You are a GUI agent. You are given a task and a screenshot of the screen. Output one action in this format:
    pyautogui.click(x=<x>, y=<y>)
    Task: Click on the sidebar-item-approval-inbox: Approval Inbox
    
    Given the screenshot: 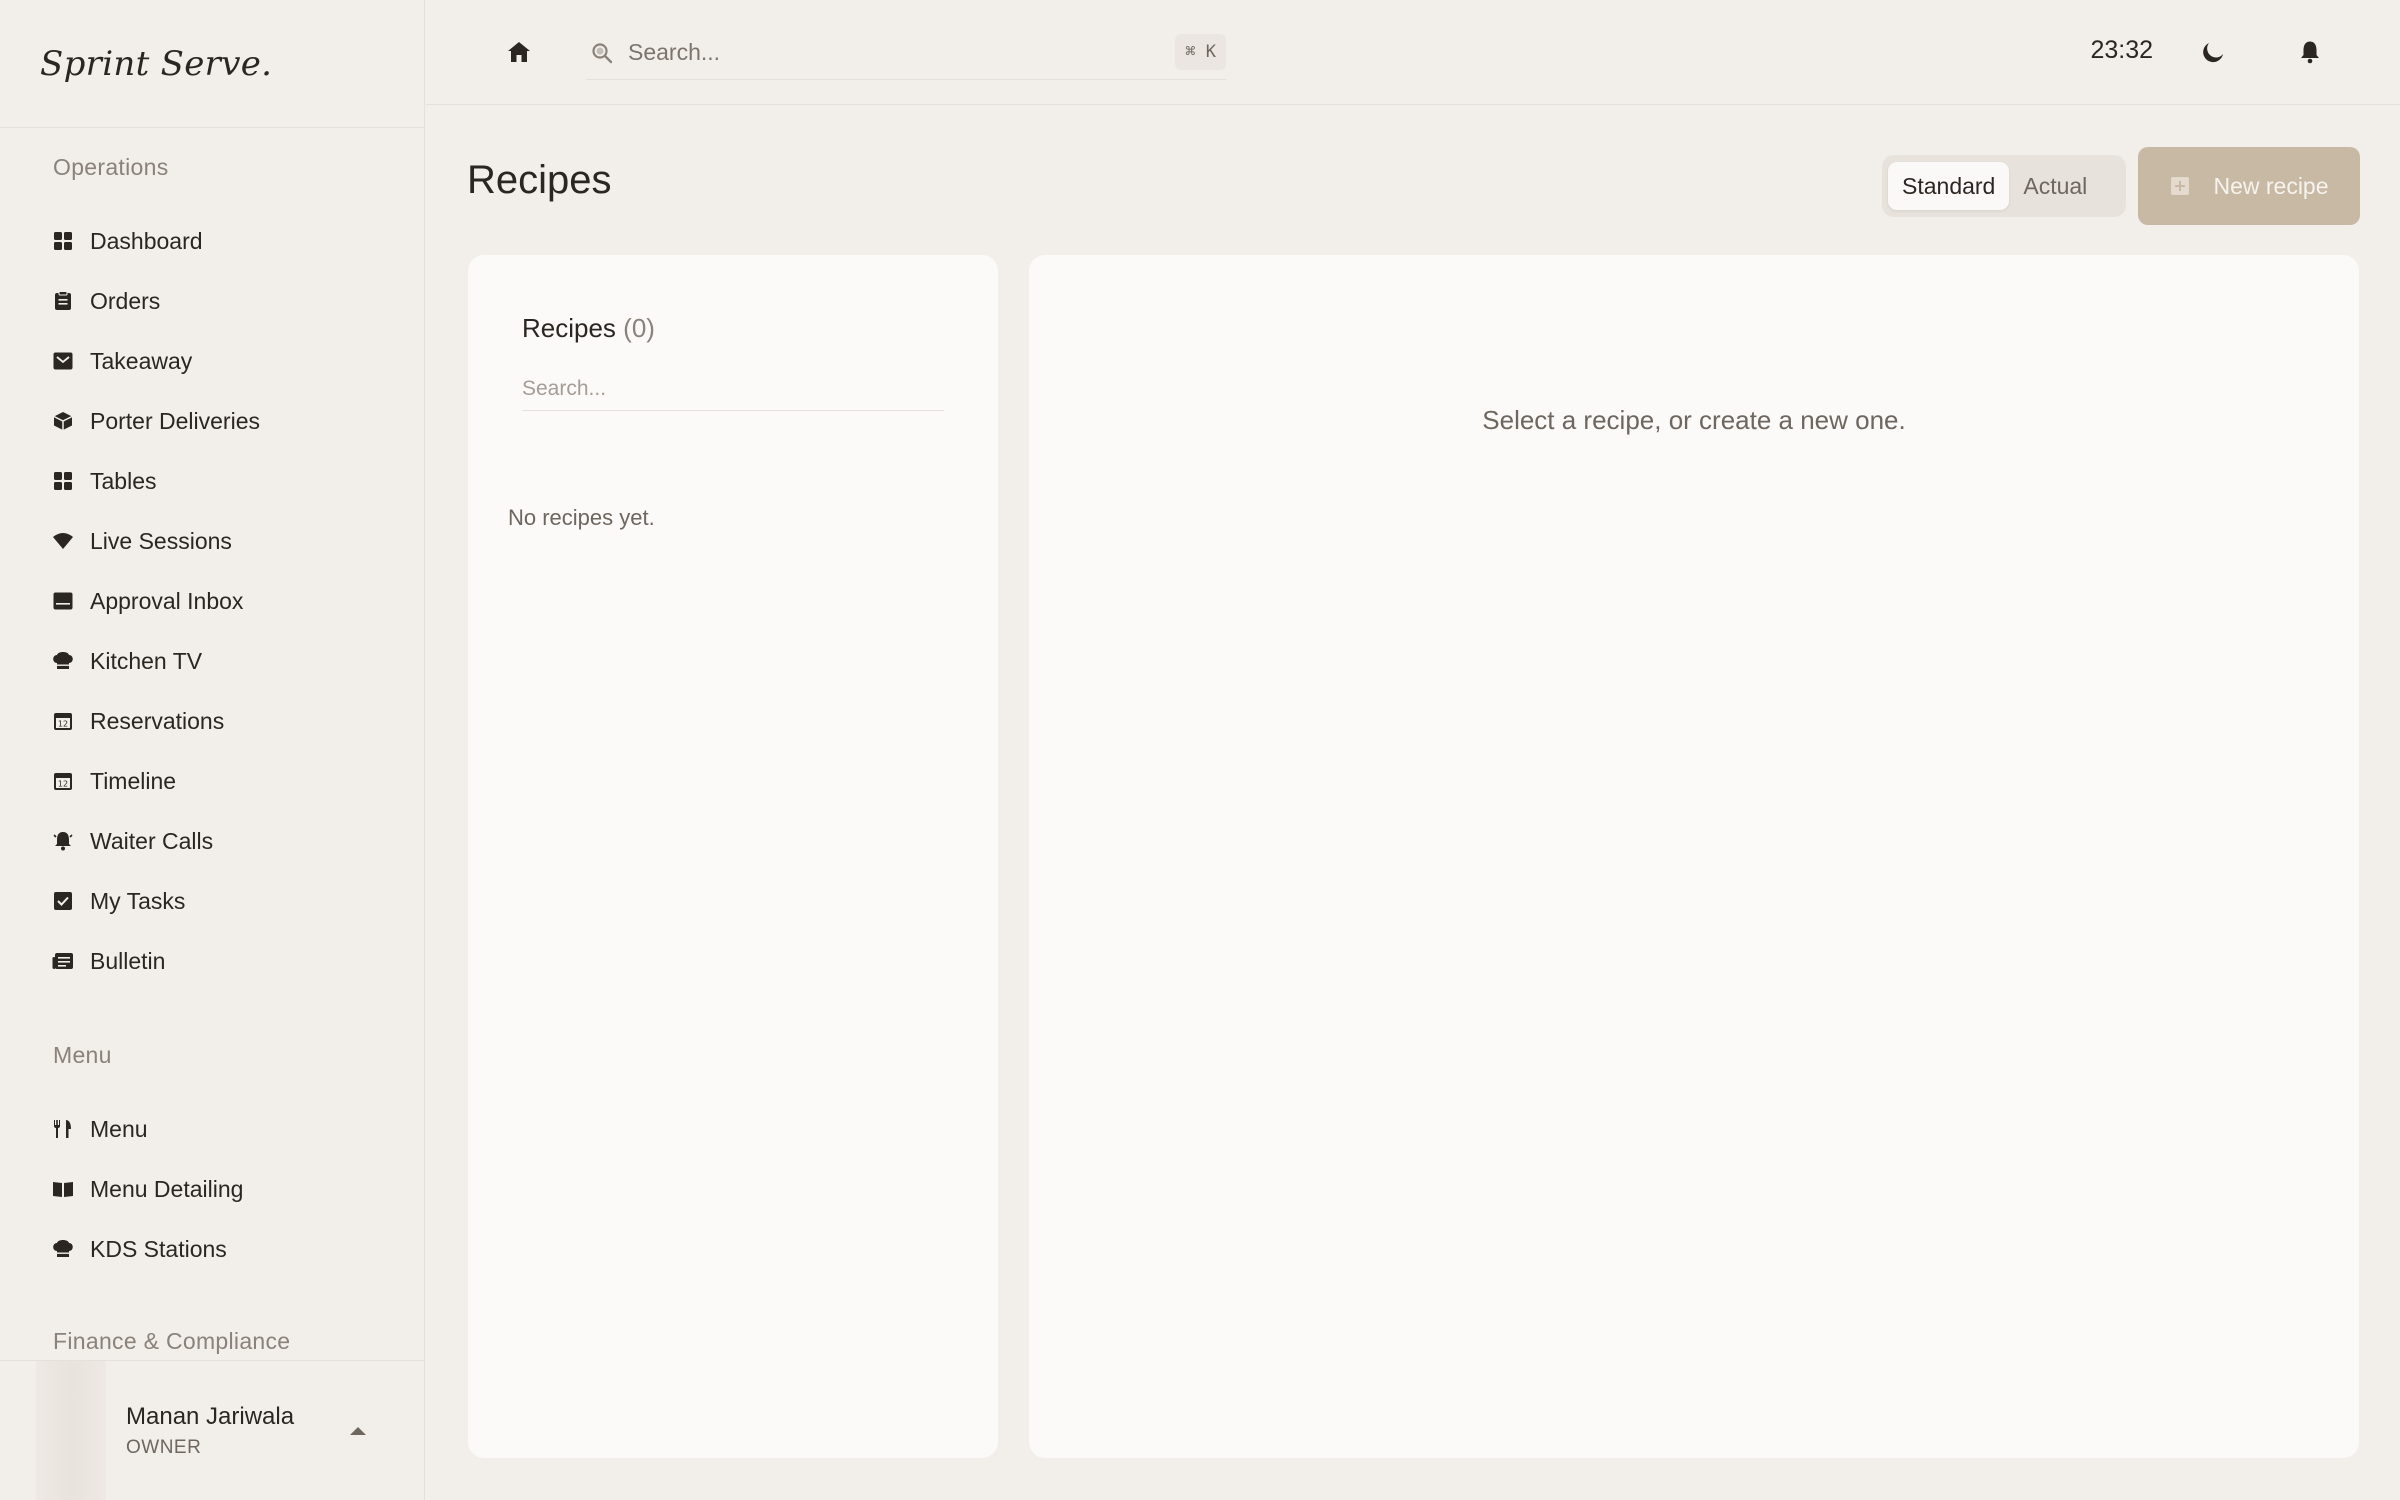 What is the action you would take?
    pyautogui.click(x=224, y=601)
    